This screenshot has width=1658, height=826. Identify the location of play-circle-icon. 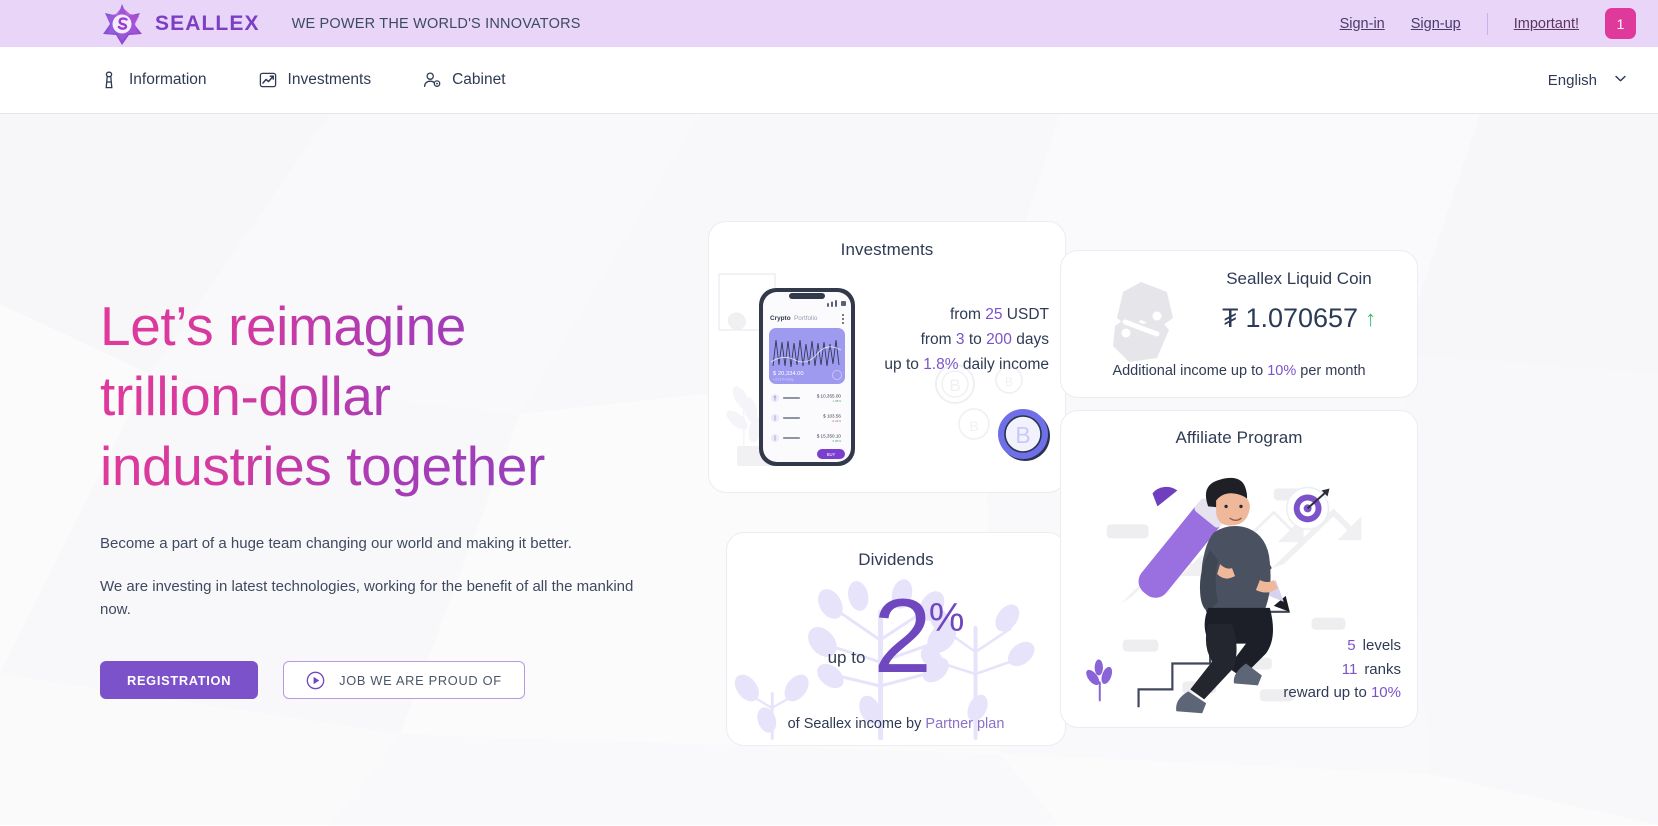
(315, 680).